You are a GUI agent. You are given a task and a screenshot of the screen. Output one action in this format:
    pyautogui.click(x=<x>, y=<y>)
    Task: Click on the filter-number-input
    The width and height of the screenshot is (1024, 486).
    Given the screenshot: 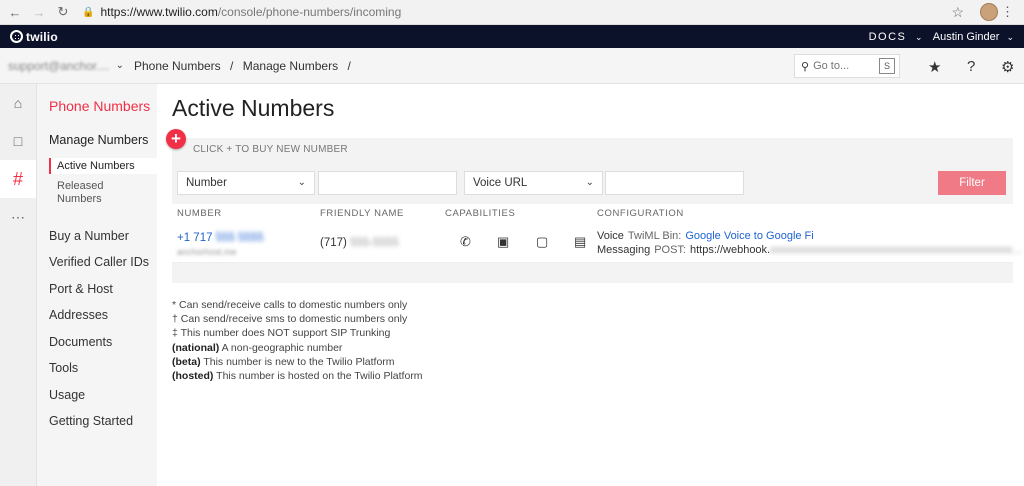 What is the action you would take?
    pyautogui.click(x=387, y=183)
    